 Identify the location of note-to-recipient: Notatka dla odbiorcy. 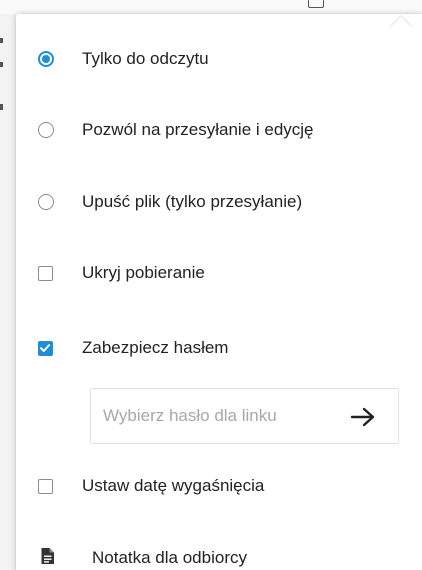
(219, 553).